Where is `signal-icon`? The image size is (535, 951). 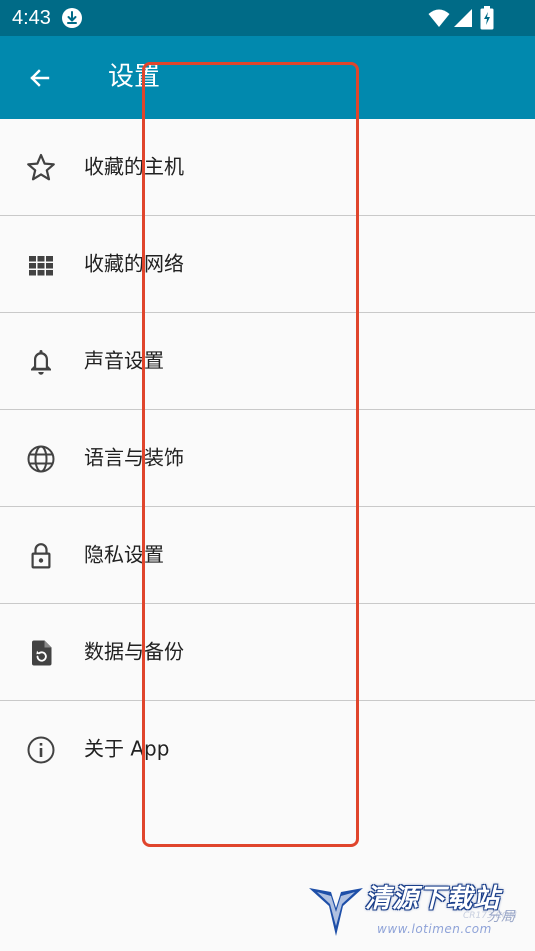
signal-icon is located at coordinates (463, 18).